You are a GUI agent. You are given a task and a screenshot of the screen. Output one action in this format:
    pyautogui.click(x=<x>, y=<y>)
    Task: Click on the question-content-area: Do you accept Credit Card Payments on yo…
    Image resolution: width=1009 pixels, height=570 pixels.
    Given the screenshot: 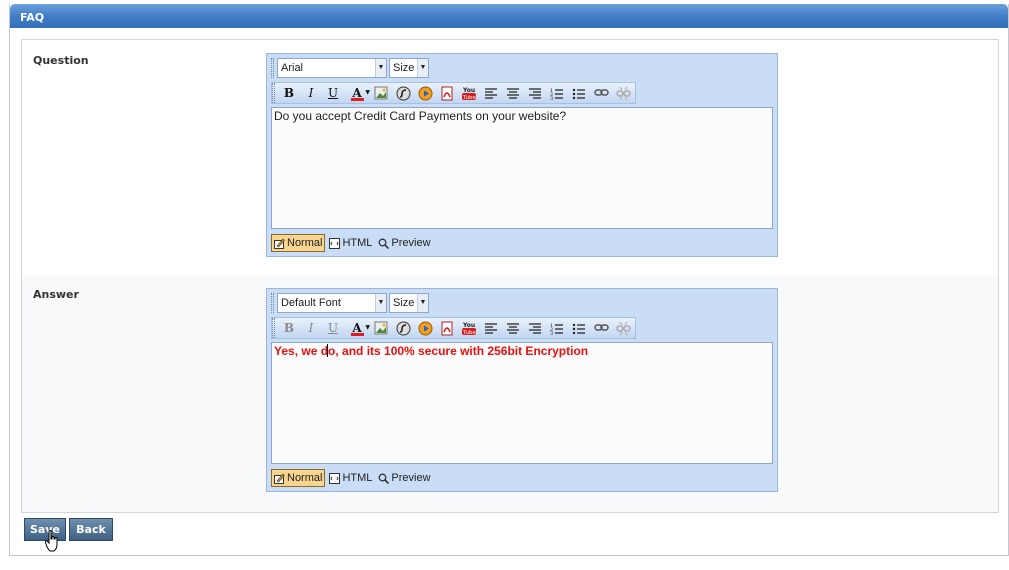 What is the action you would take?
    pyautogui.click(x=522, y=168)
    